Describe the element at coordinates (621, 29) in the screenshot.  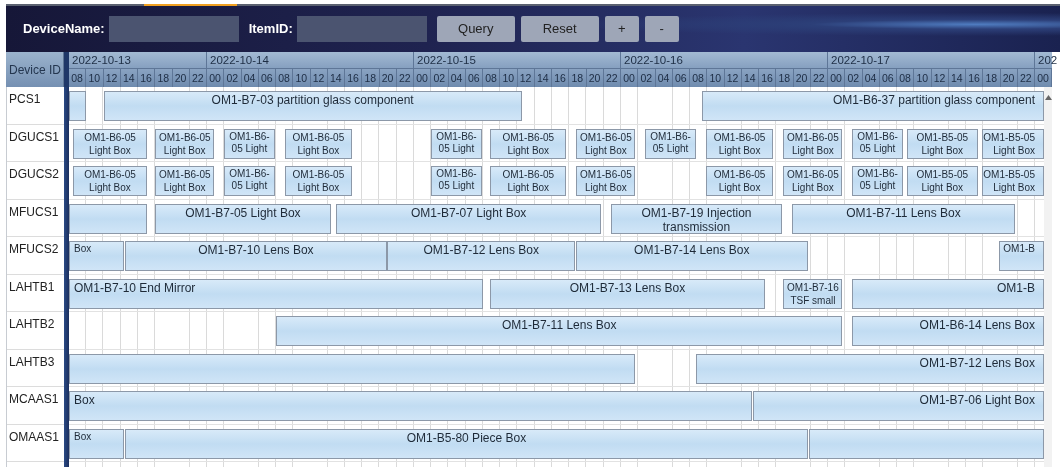
I see `toolbar-button: +` at that location.